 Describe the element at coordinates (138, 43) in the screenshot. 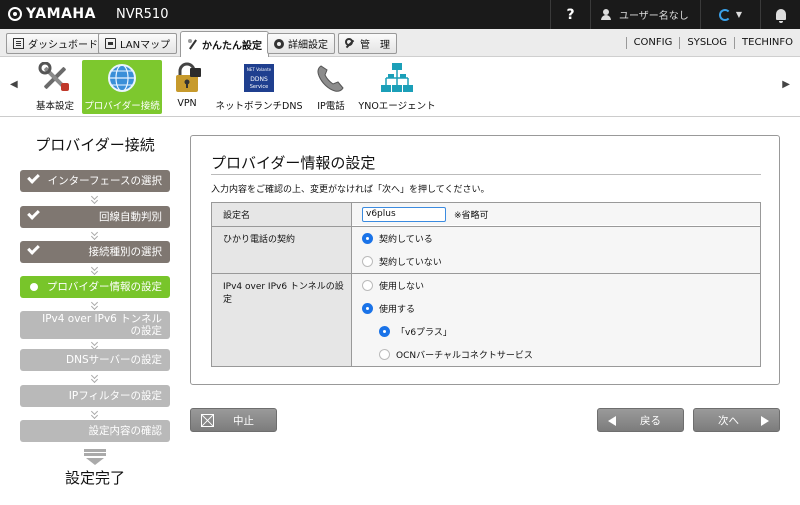

I see `tab-lan-map: LANマップ` at that location.